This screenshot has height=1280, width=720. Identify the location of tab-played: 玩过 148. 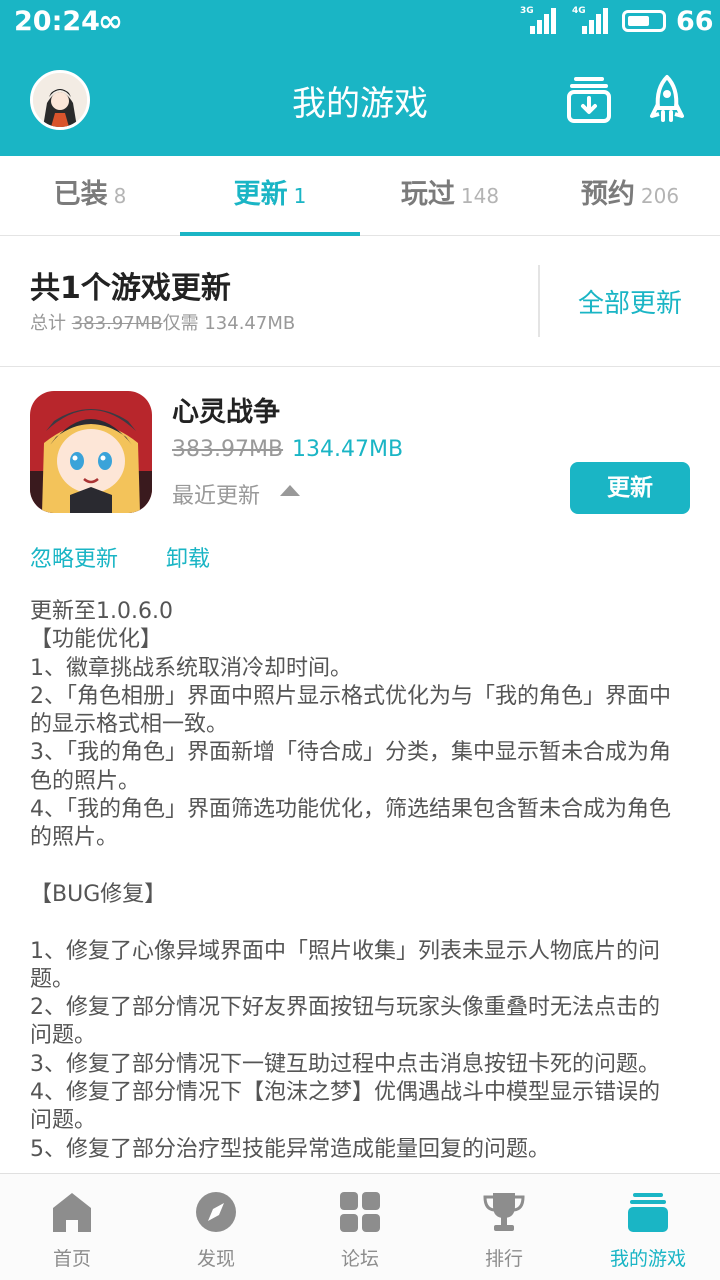
(450, 196).